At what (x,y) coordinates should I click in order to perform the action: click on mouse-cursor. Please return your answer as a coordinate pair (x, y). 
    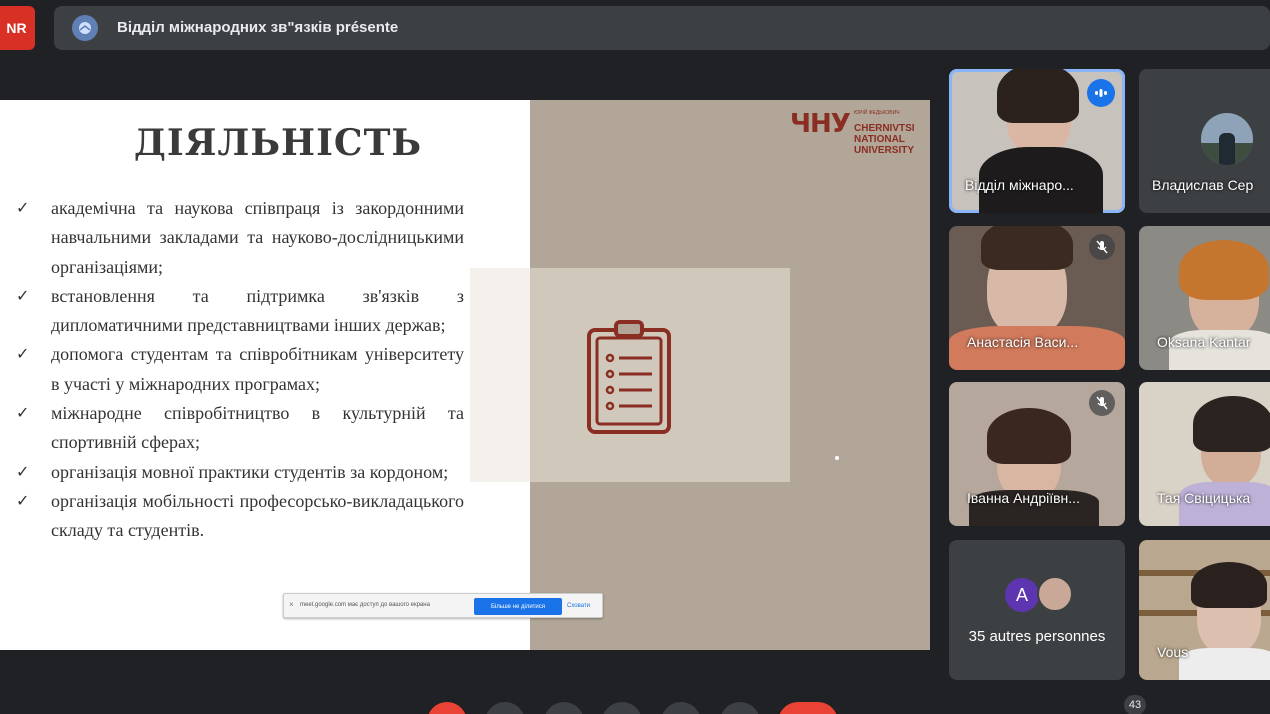
    Looking at the image, I should click on (837, 458).